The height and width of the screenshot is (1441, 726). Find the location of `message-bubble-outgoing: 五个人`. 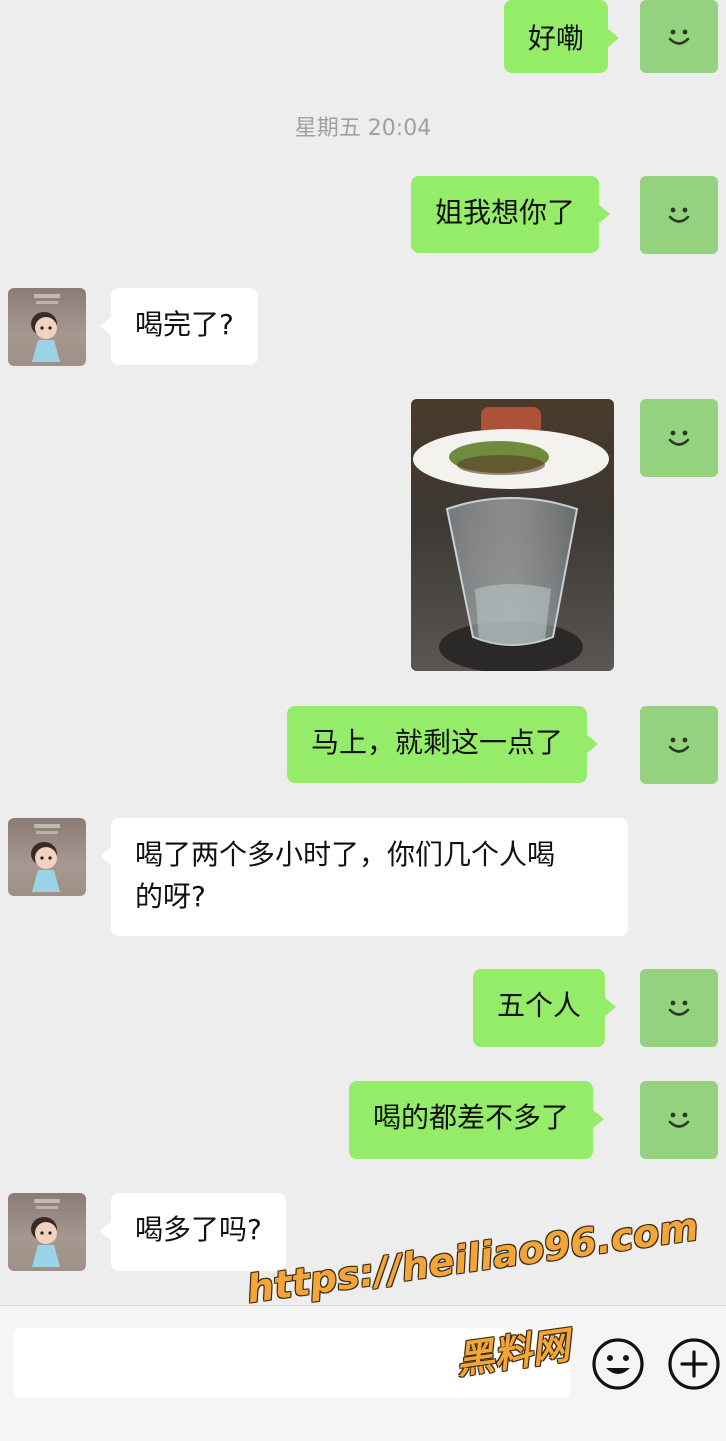

message-bubble-outgoing: 五个人 is located at coordinates (545, 1008).